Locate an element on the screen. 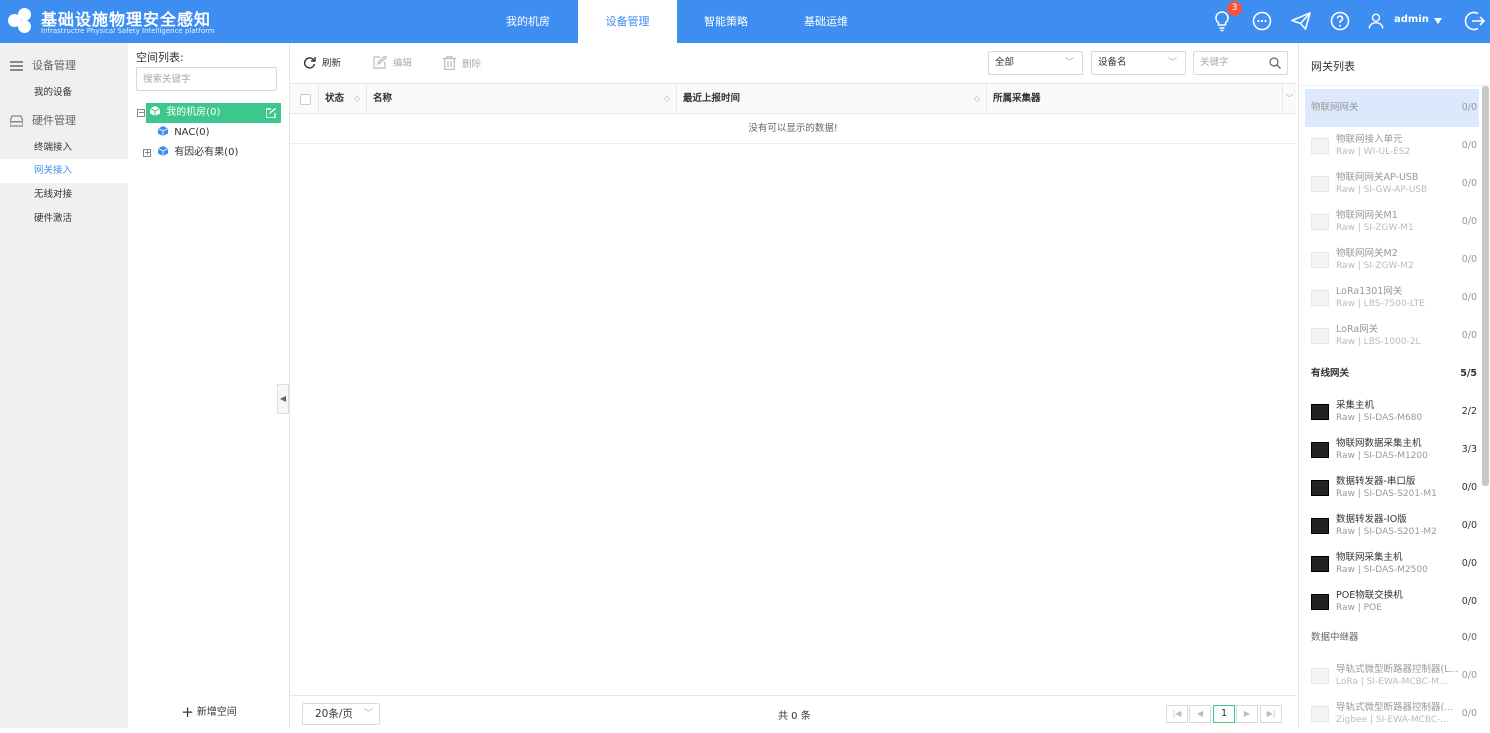 The height and width of the screenshot is (733, 1490). gateway-category-relay: 数据中继器 0/0 is located at coordinates (1392, 638).